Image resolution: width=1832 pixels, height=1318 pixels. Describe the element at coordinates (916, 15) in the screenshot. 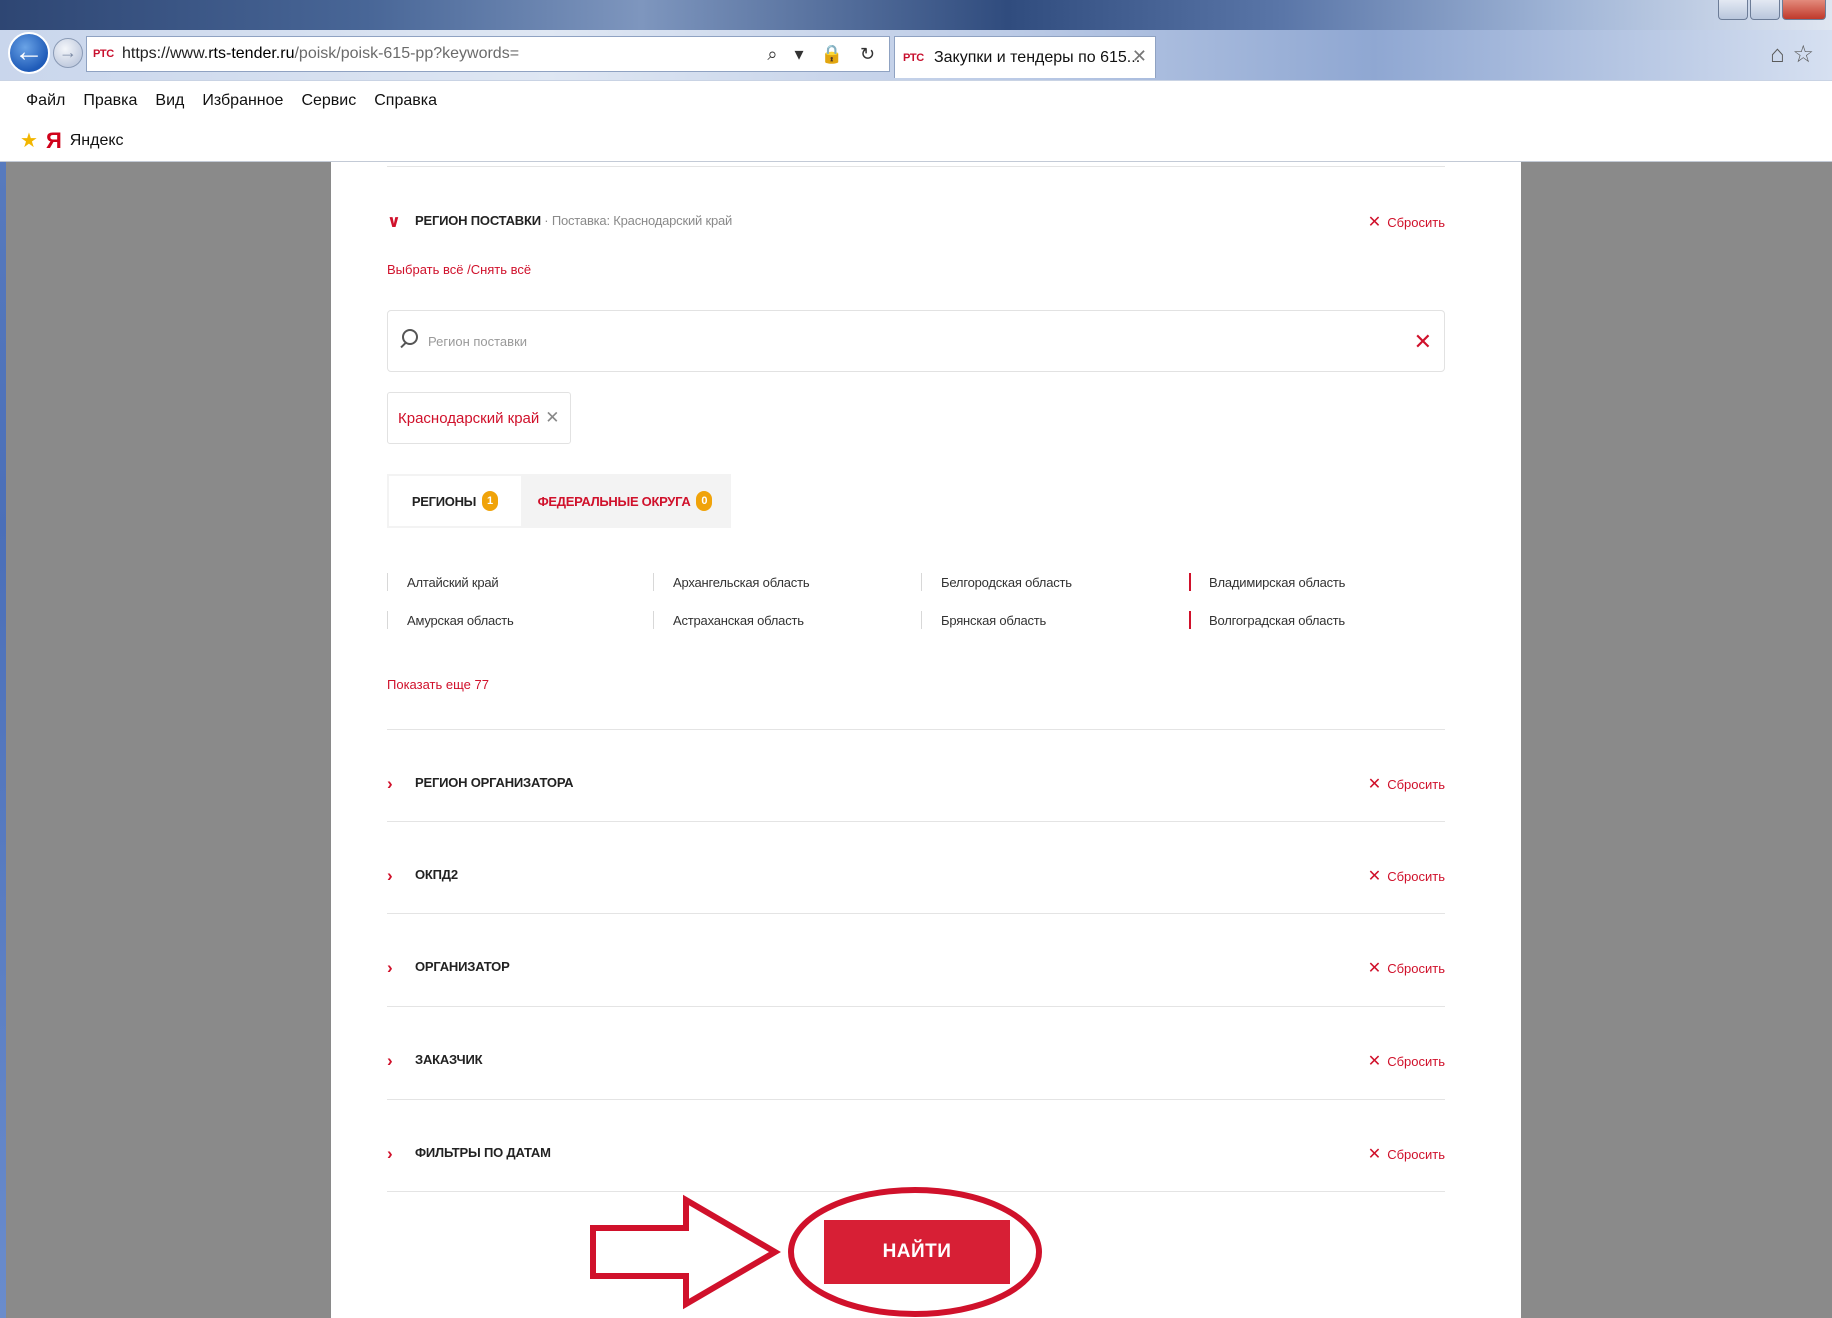

I see `window-title-strip` at that location.